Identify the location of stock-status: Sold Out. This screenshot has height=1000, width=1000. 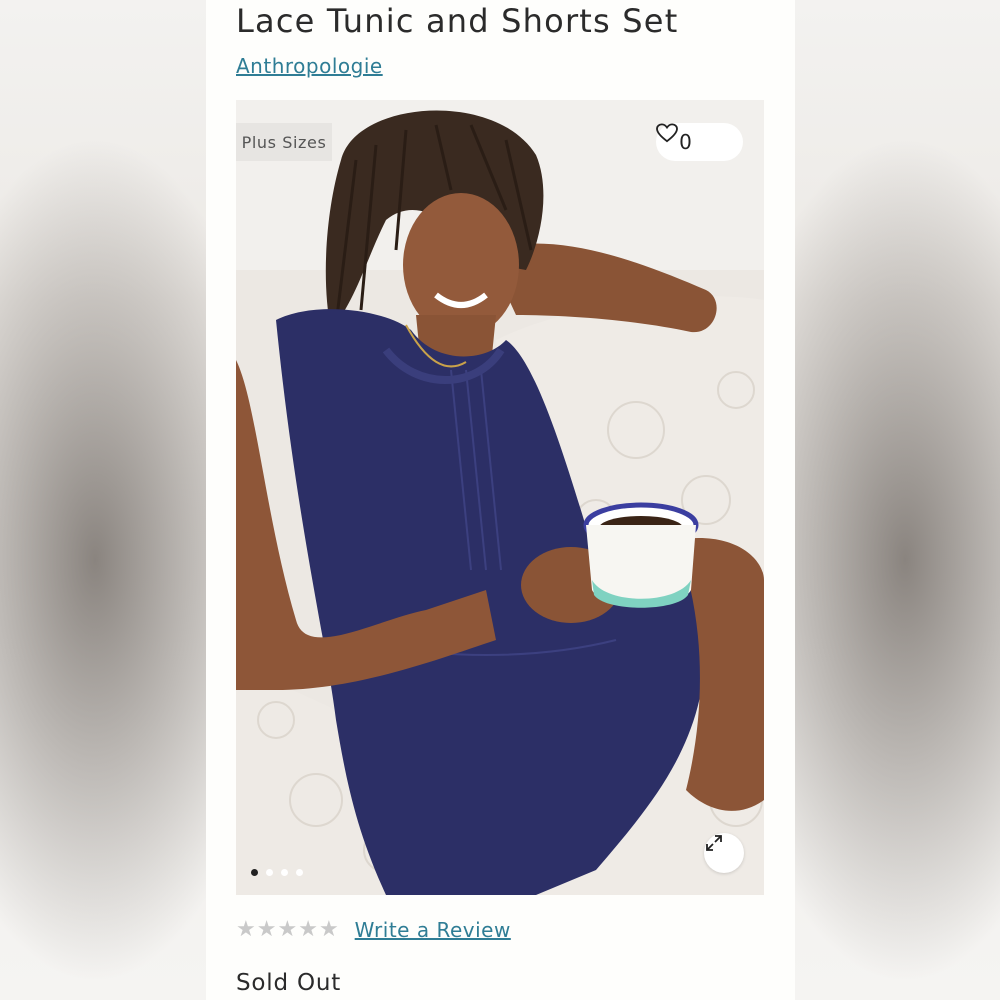
(289, 983).